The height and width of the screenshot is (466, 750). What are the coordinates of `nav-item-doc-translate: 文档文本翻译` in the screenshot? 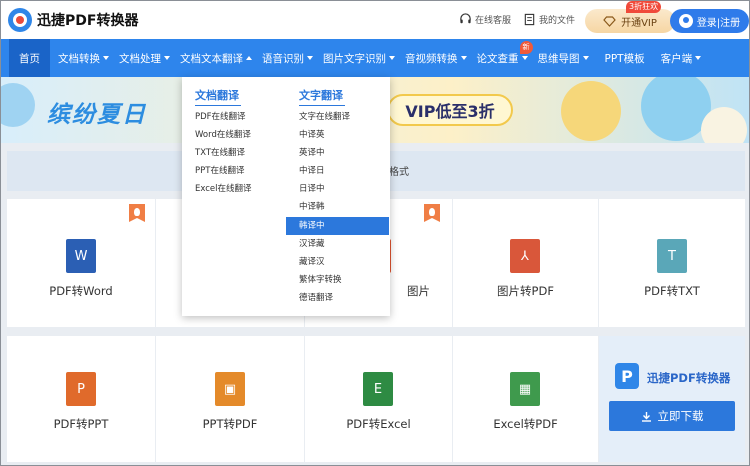 It's located at (216, 58).